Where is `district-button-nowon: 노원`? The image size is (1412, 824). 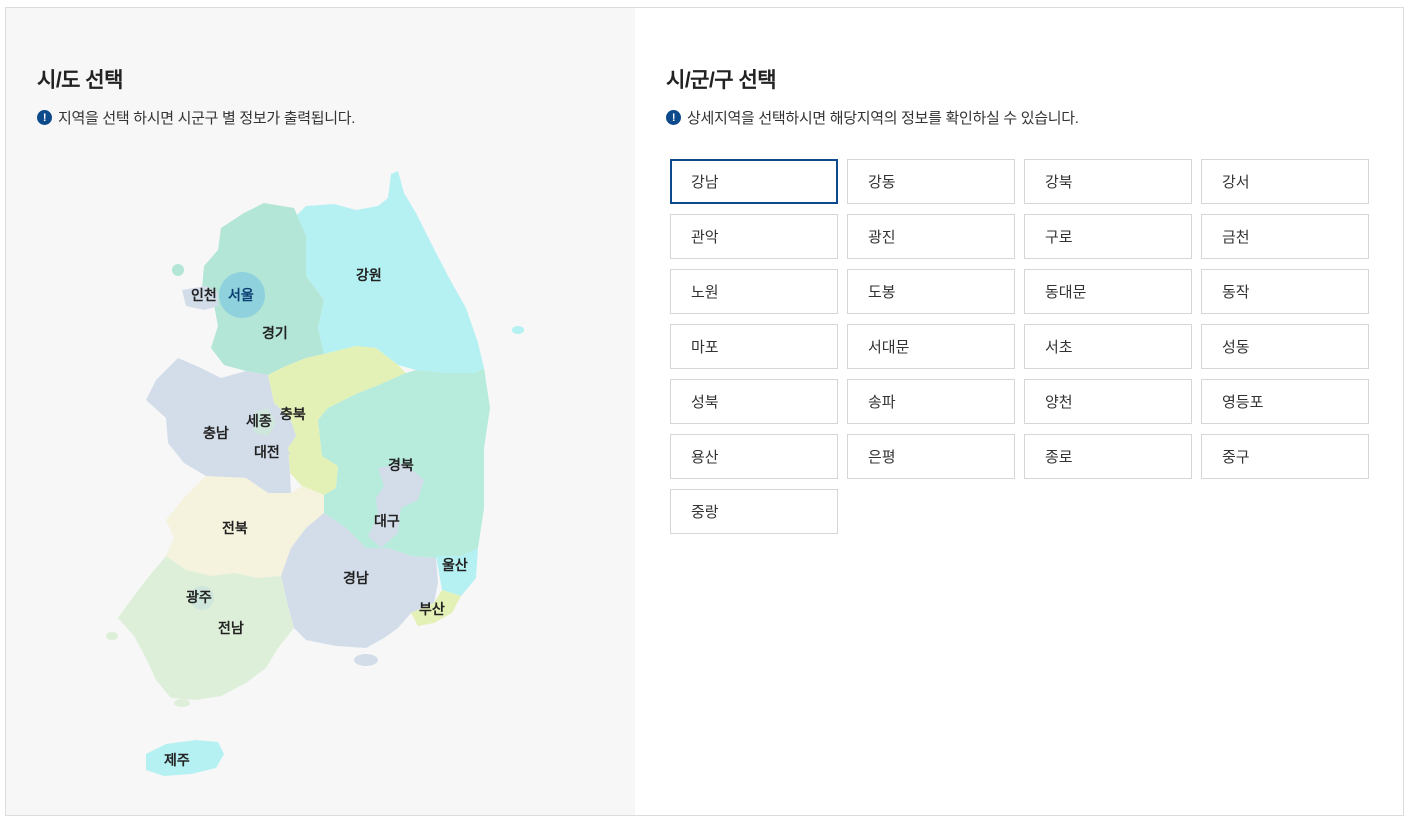
district-button-nowon: 노원 is located at coordinates (754, 291).